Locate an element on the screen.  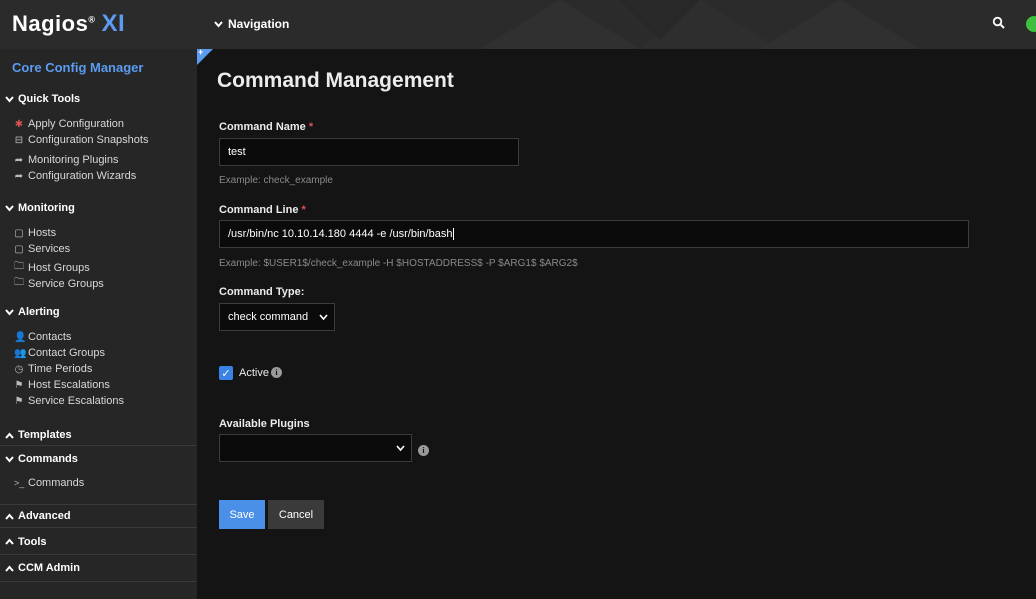
logo-registered-mark: ® is located at coordinates (92, 19).